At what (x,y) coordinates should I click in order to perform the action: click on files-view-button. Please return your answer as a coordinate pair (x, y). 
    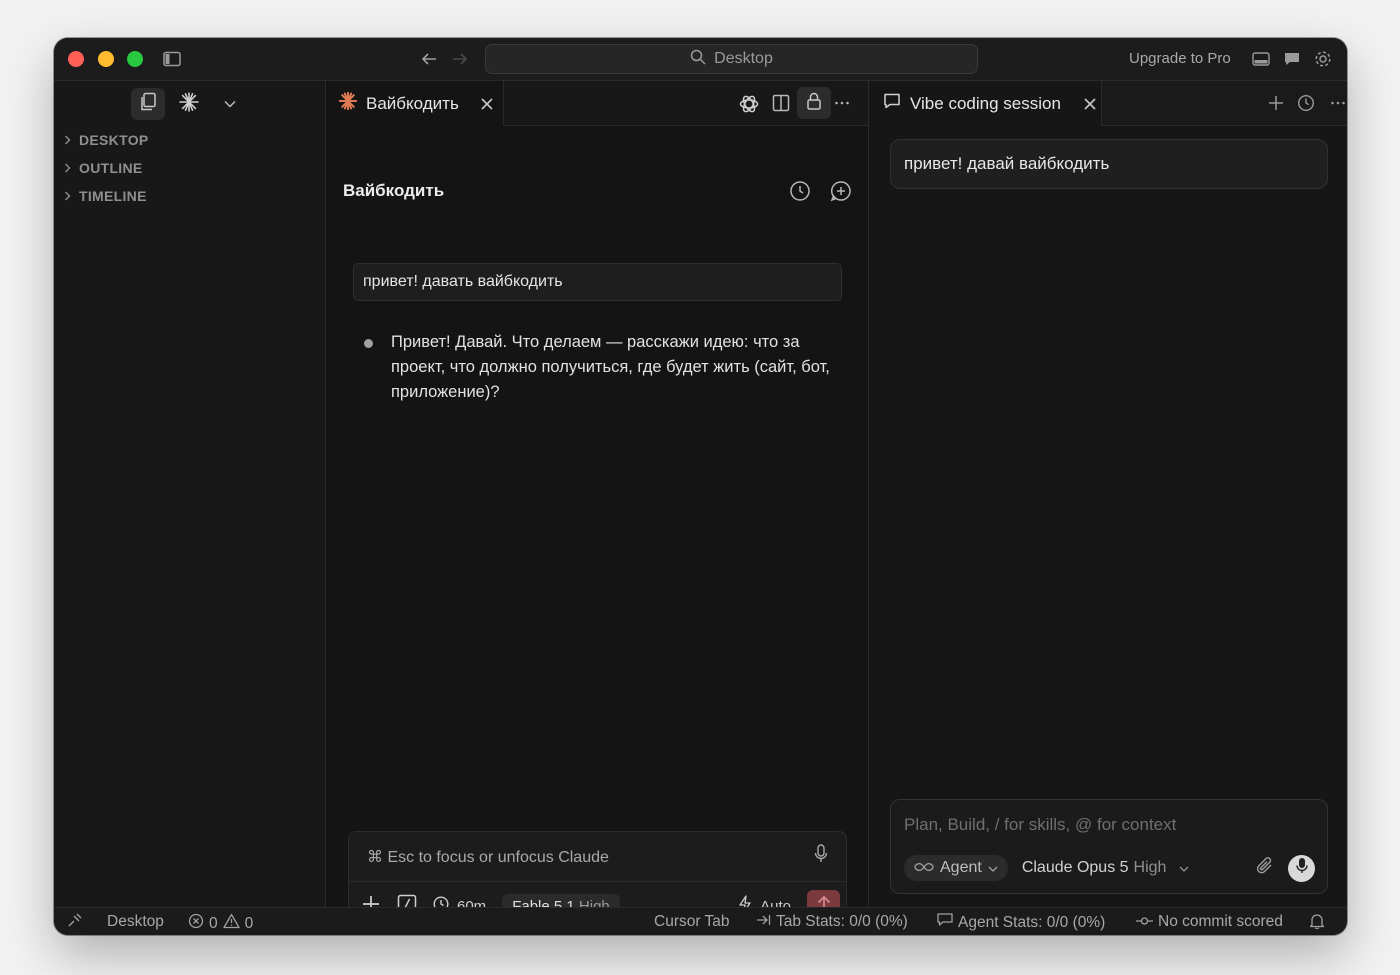
    Looking at the image, I should click on (148, 104).